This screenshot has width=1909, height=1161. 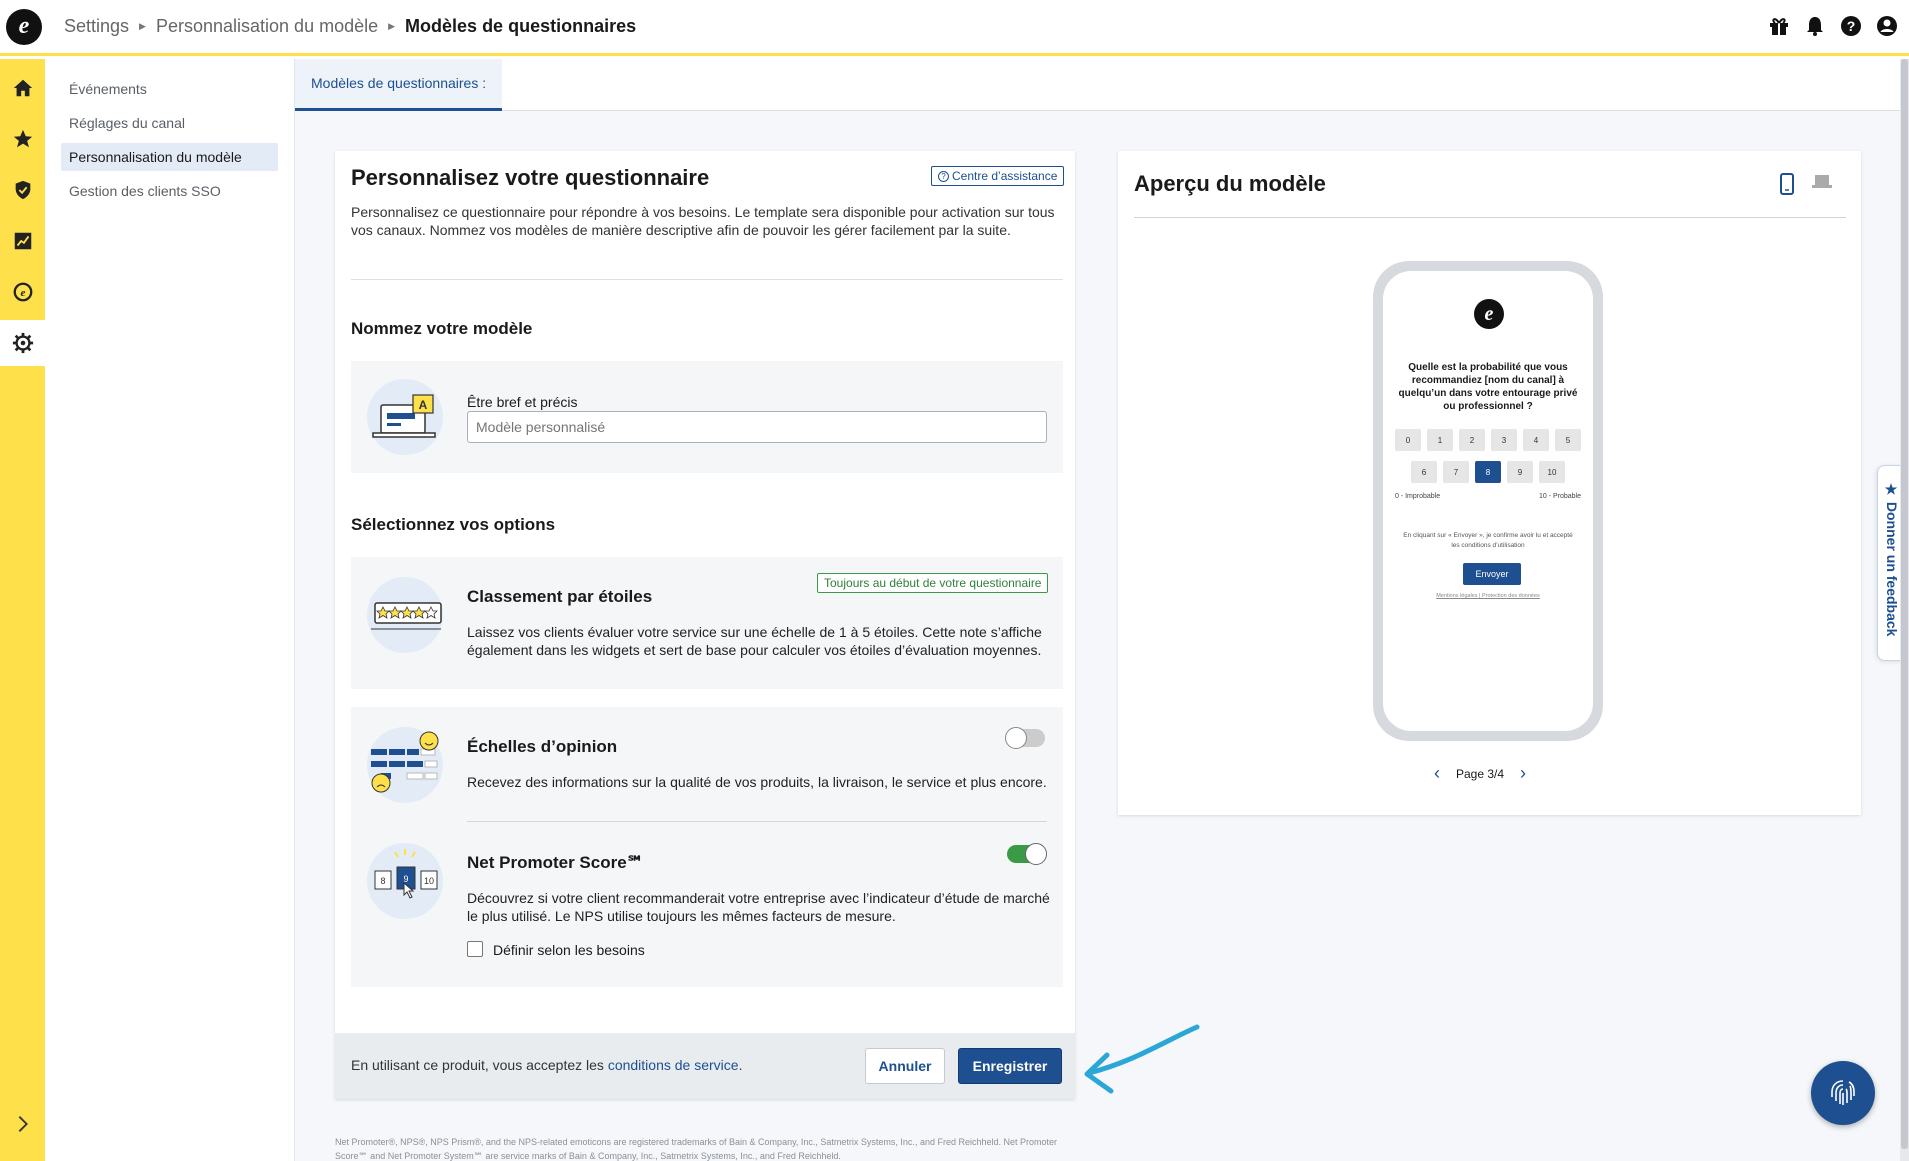 I want to click on help-icon: ?, so click(x=1851, y=26).